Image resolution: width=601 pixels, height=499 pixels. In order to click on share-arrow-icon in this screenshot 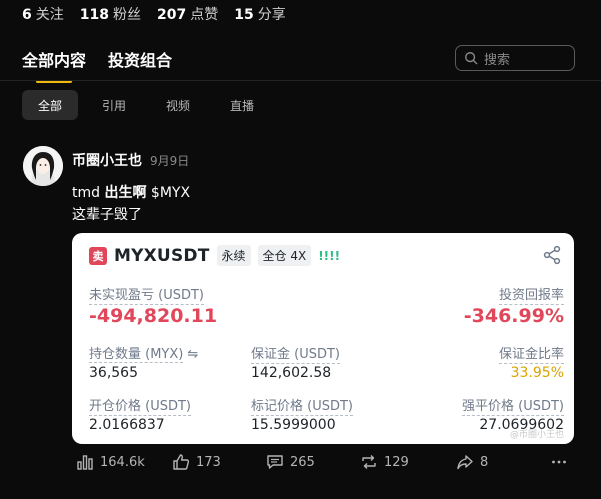, I will do `click(465, 462)`.